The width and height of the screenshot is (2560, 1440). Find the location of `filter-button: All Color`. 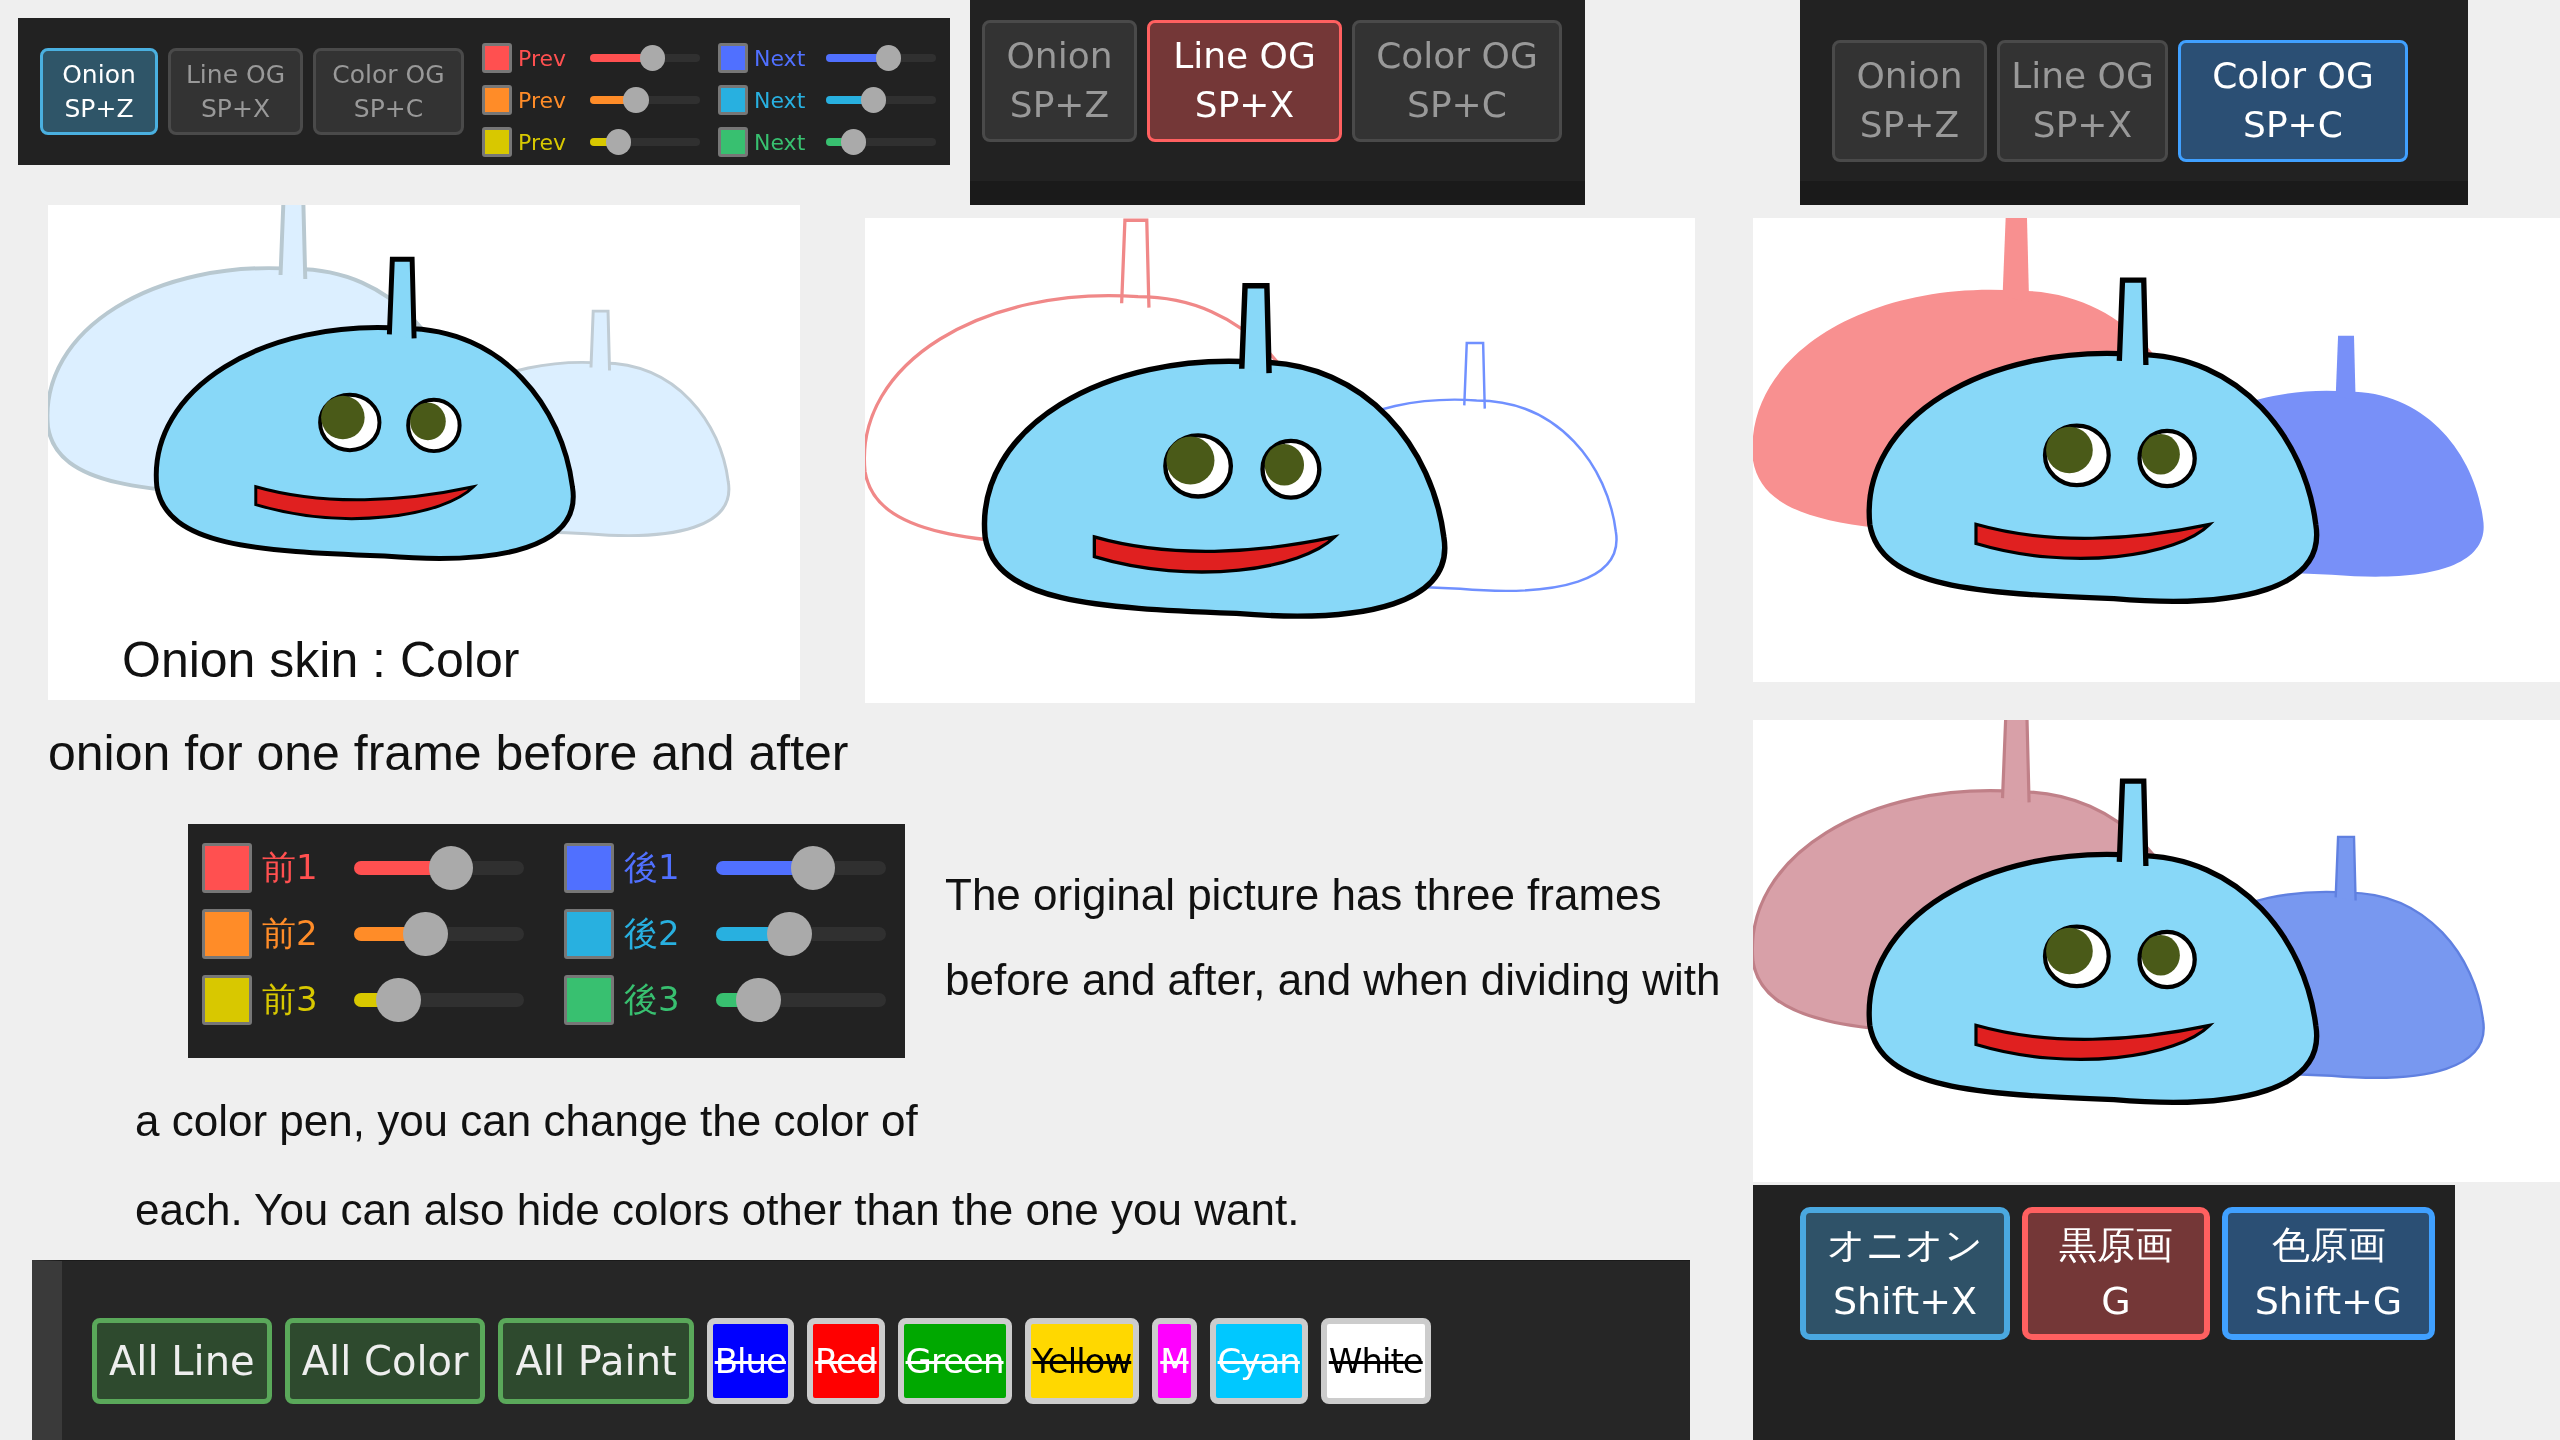

filter-button: All Color is located at coordinates (385, 1361).